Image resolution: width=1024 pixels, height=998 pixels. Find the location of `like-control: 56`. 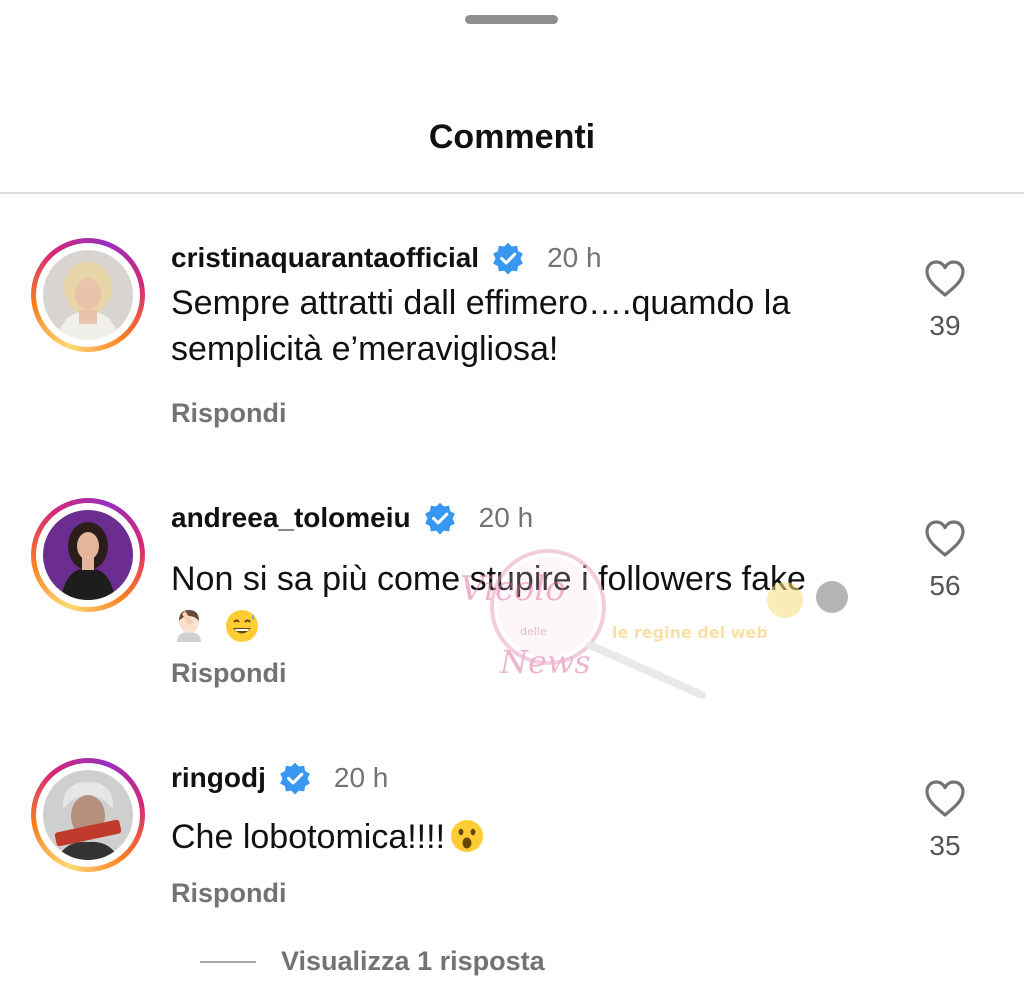

like-control: 56 is located at coordinates (945, 560).